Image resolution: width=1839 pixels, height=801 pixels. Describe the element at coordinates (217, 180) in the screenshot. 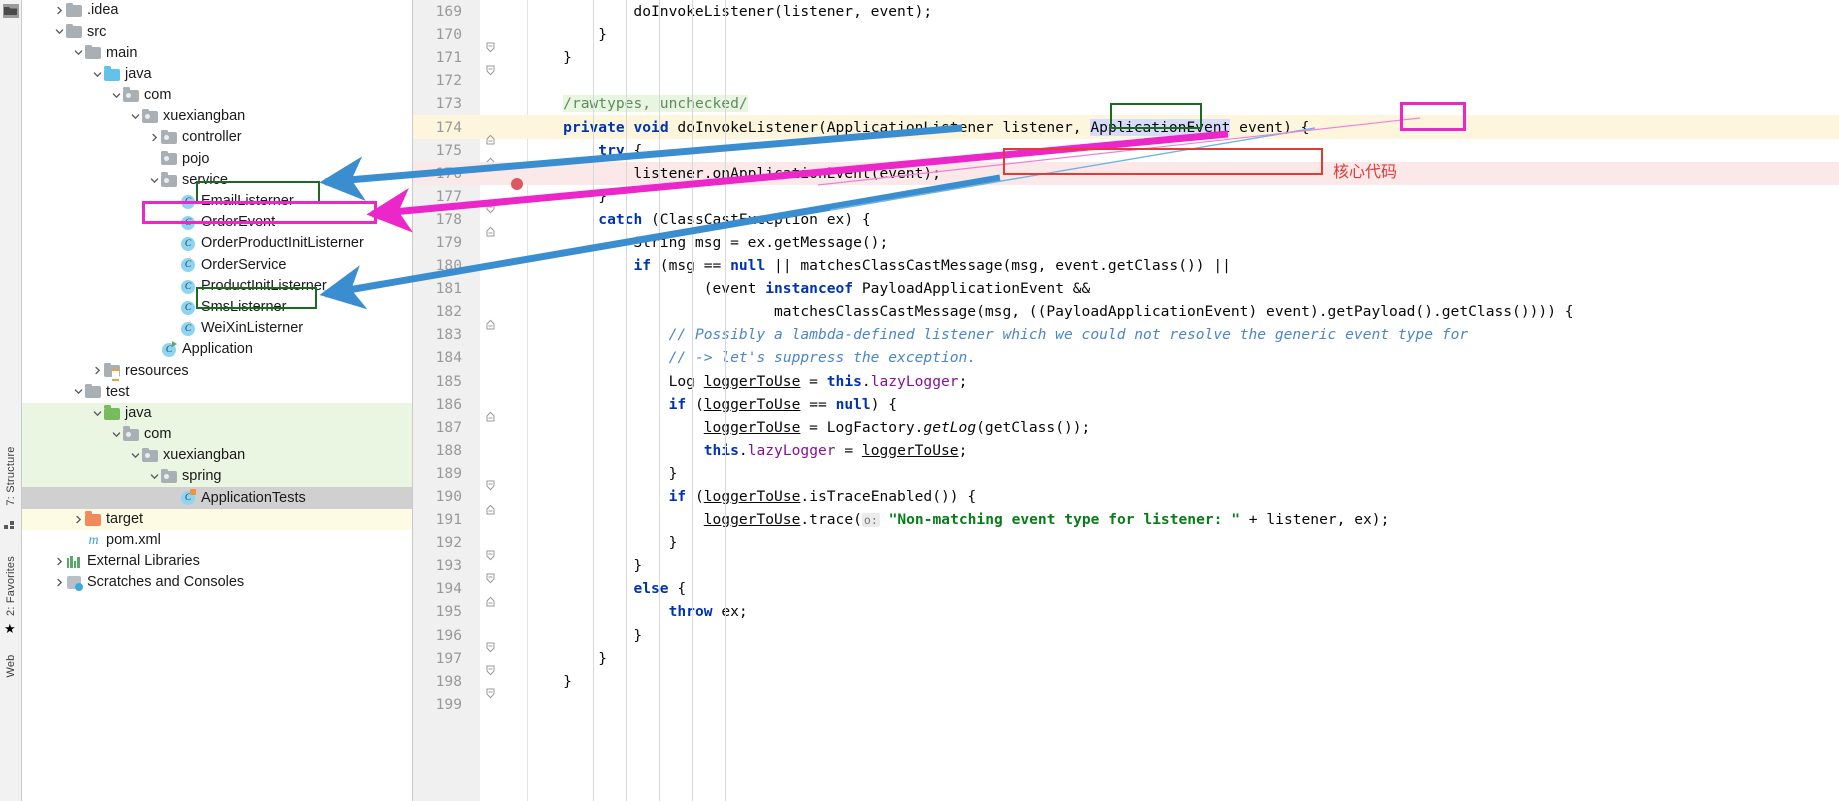

I see `tree-item-service: service` at that location.